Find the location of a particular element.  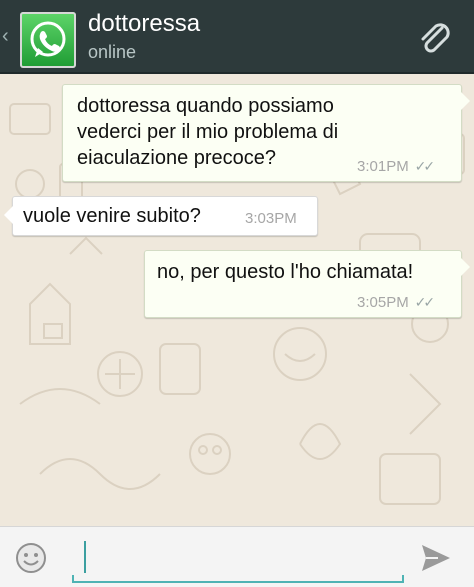

composer-bar is located at coordinates (237, 556).